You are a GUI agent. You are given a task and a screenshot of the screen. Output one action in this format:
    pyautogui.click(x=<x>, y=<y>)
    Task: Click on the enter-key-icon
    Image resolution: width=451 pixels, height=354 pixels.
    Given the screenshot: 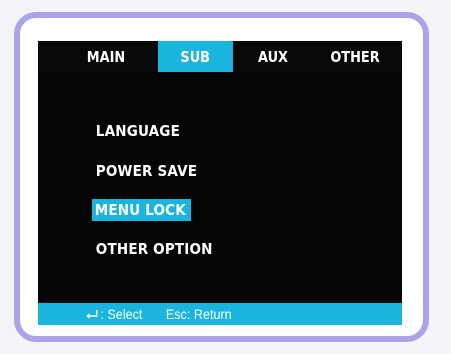 What is the action you would take?
    pyautogui.click(x=92, y=311)
    